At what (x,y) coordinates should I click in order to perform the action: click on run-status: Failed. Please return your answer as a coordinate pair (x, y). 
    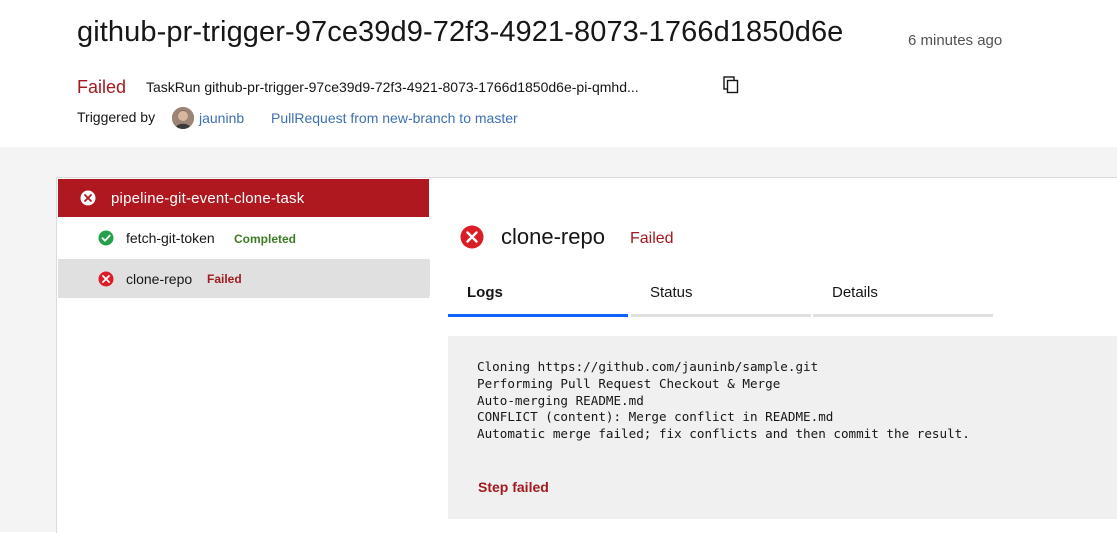
    Looking at the image, I should click on (102, 87).